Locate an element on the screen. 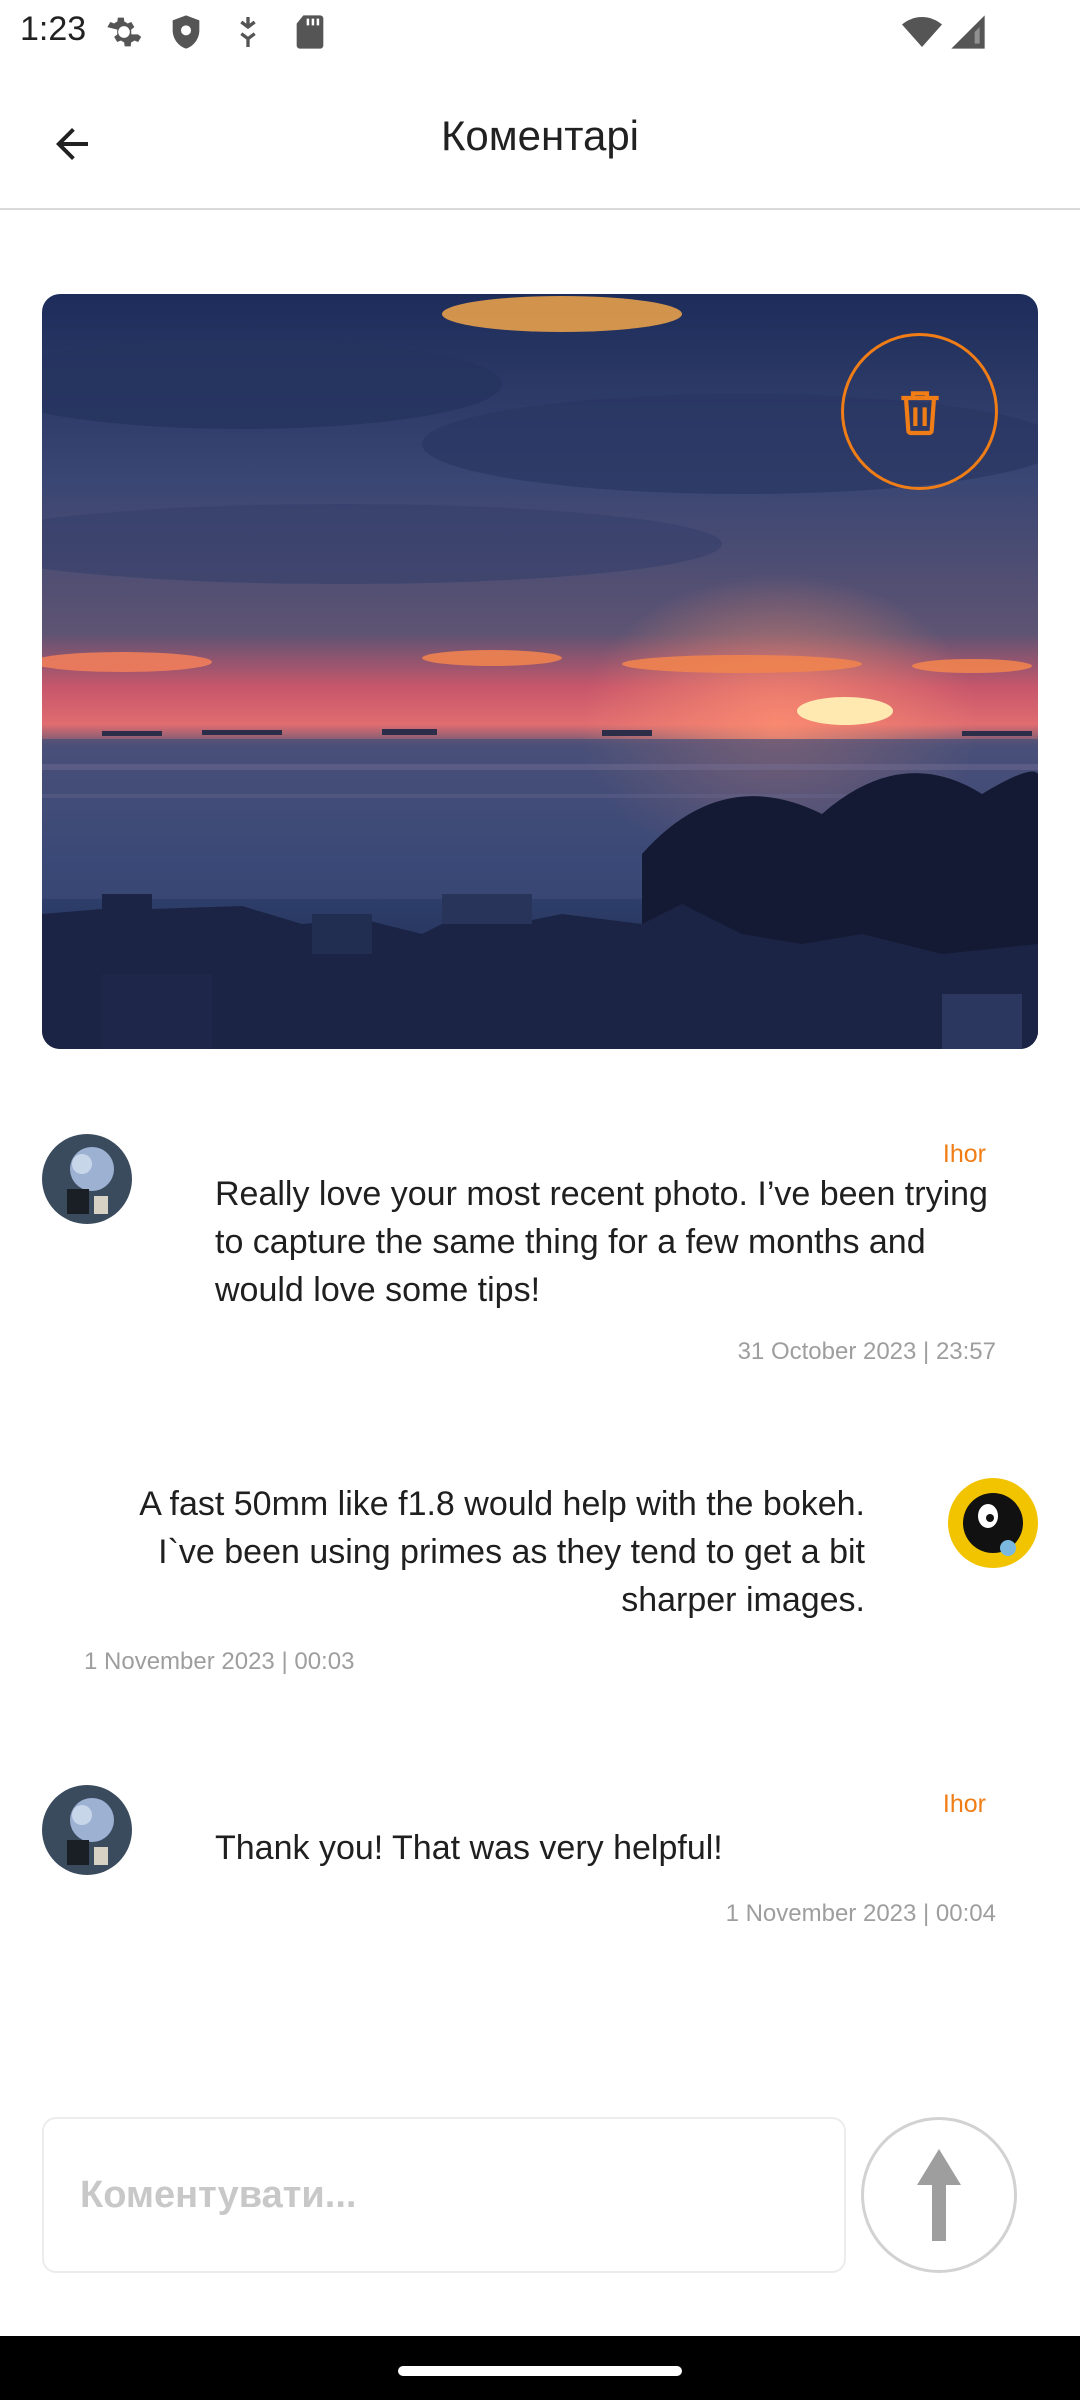 The image size is (1080, 2400). comment-date: 1 November 2023 | 00:03 is located at coordinates (219, 1661).